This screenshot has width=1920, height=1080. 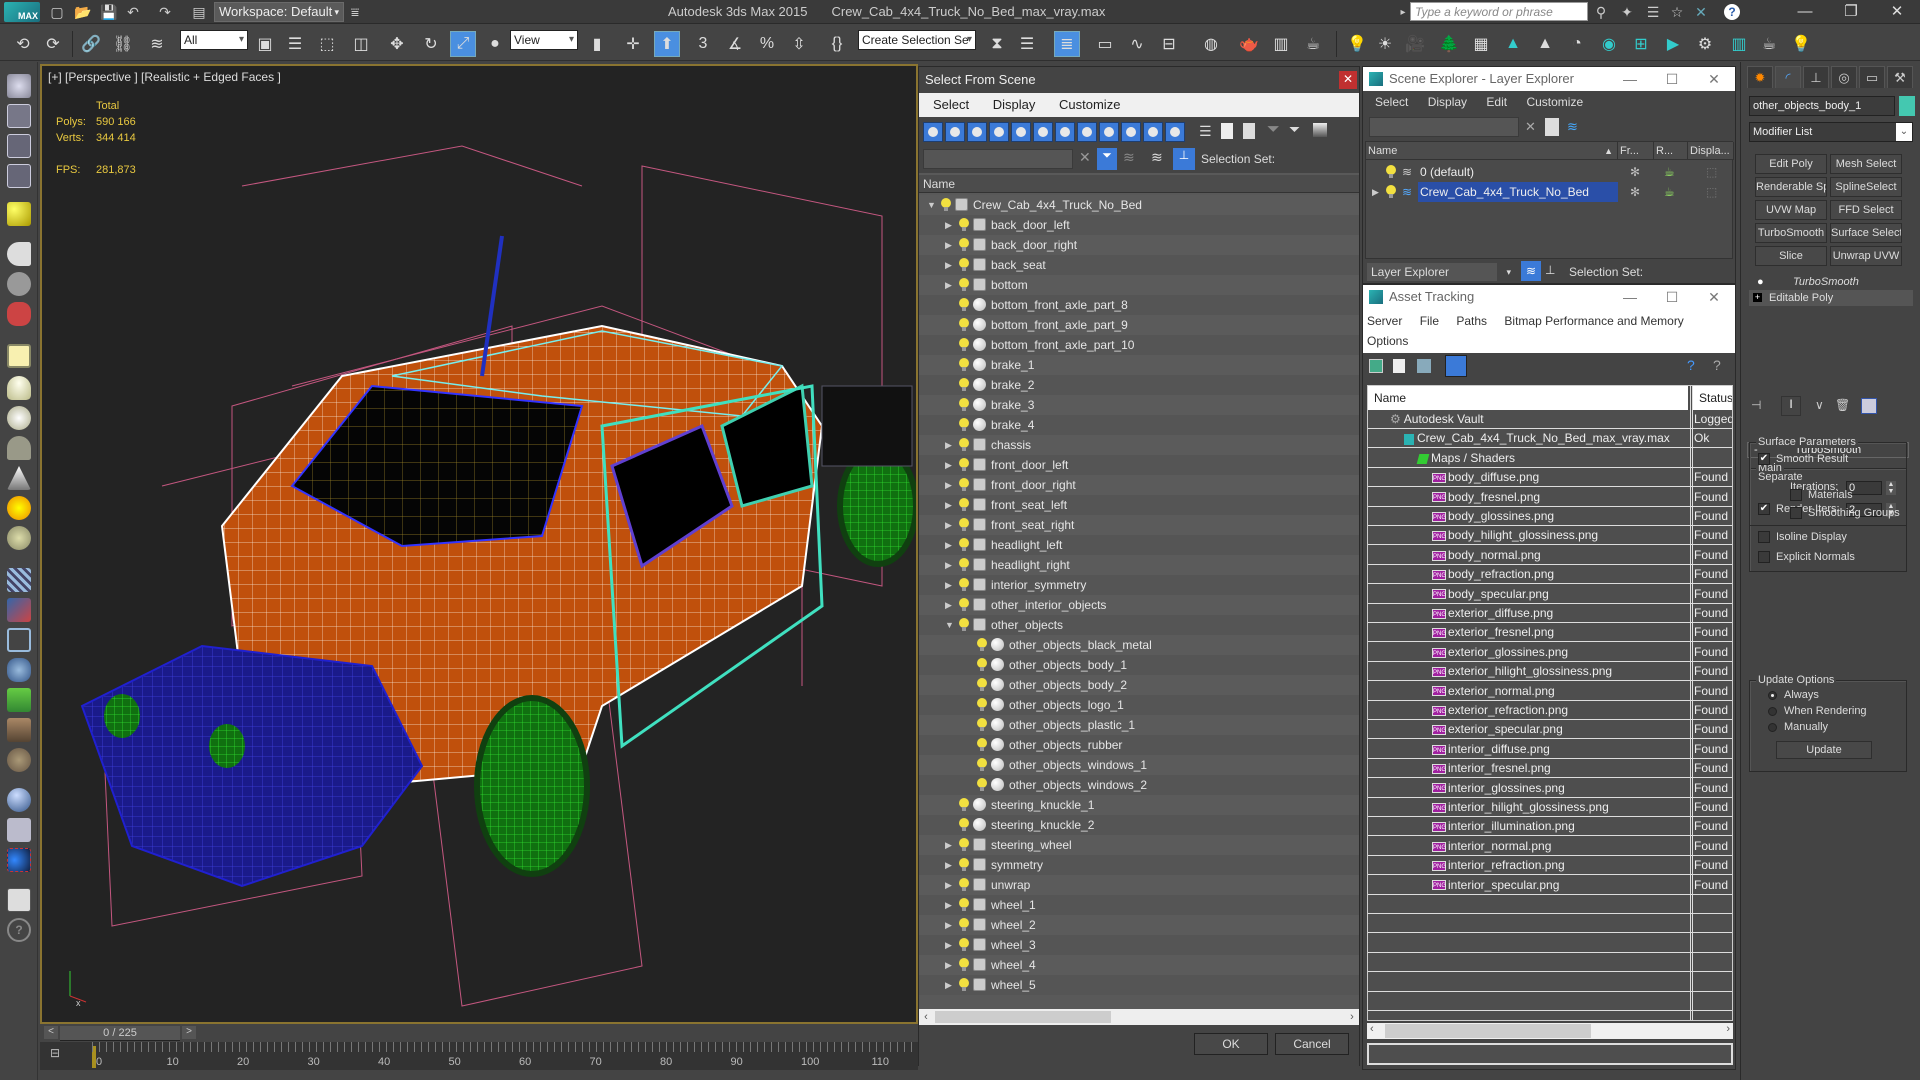 I want to click on angle-snap-icon: ∡, so click(x=735, y=44).